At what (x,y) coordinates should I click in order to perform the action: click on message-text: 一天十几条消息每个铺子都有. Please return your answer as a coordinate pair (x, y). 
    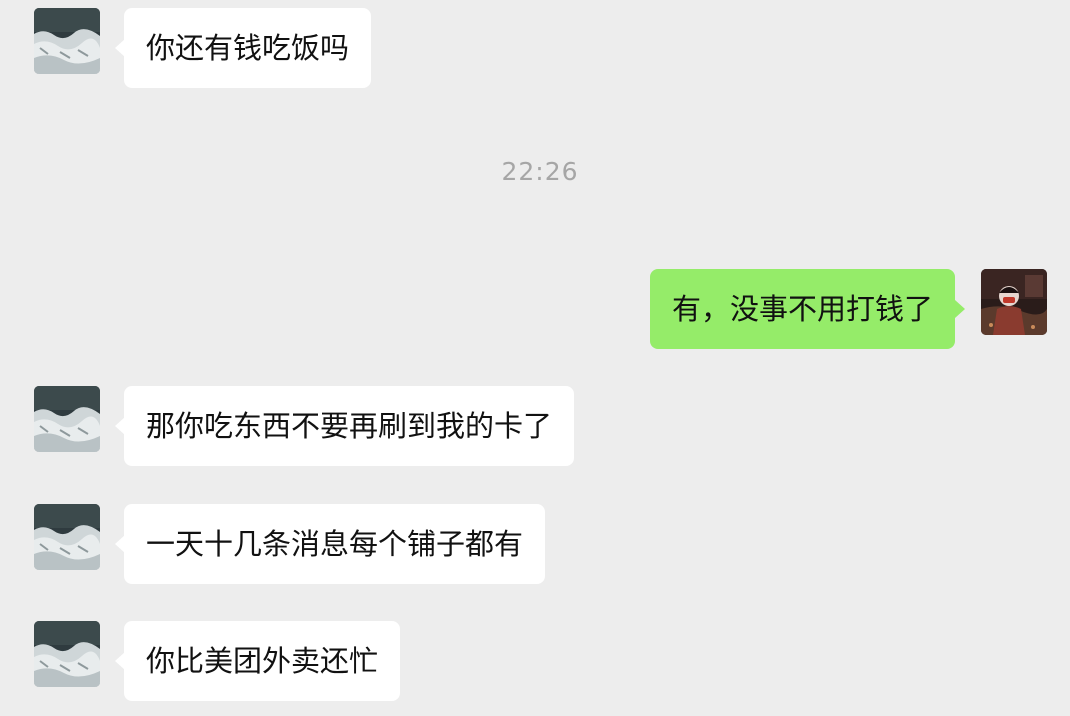
    Looking at the image, I should click on (335, 544).